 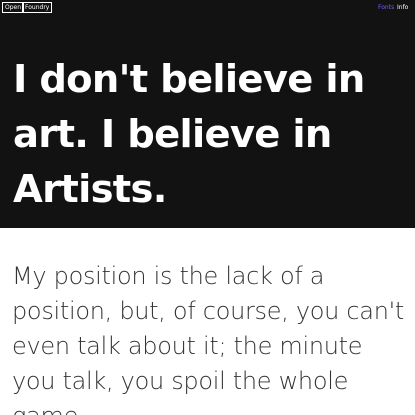 I want to click on nav-link-info: Info, so click(x=402, y=7).